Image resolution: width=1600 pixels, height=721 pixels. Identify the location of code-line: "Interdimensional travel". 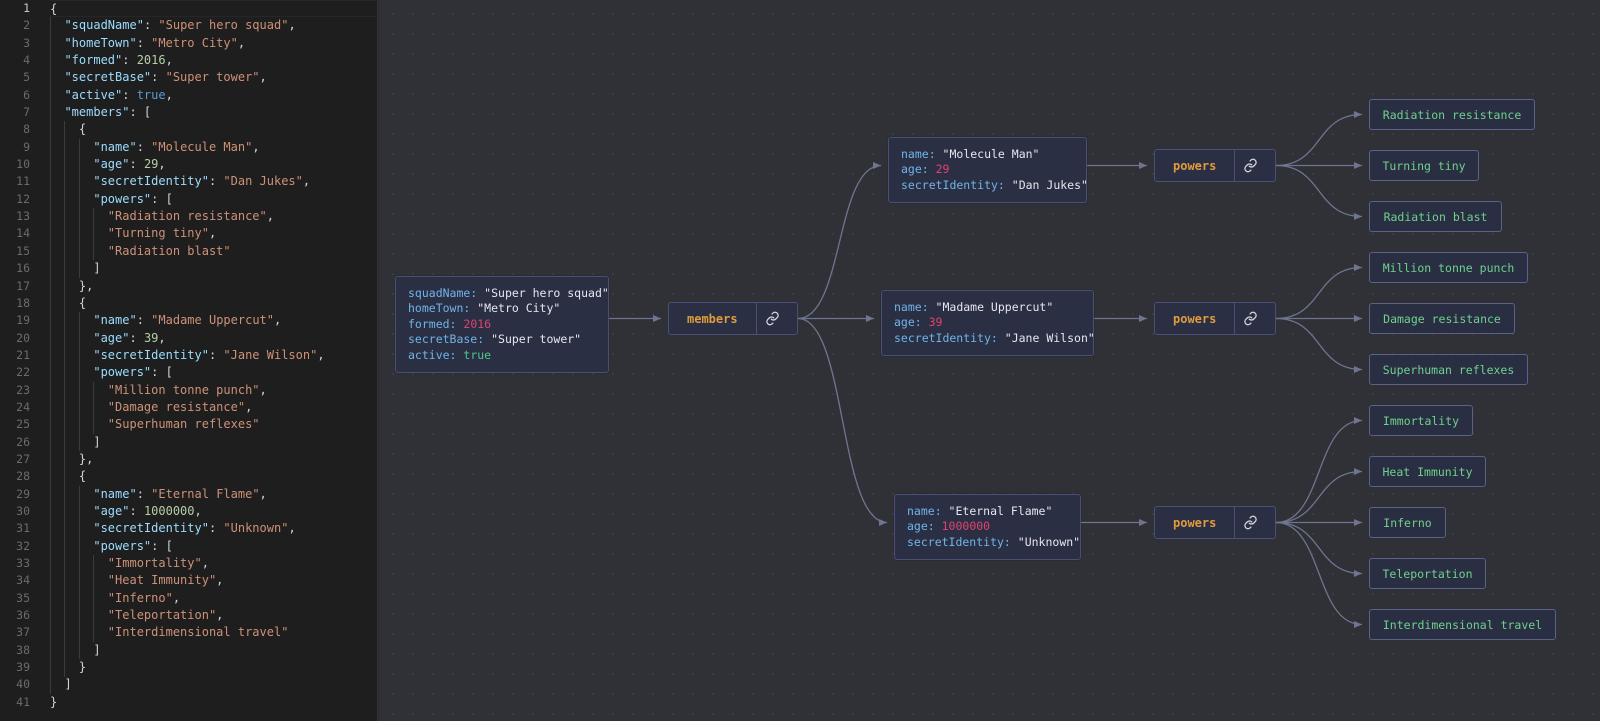
(214, 632).